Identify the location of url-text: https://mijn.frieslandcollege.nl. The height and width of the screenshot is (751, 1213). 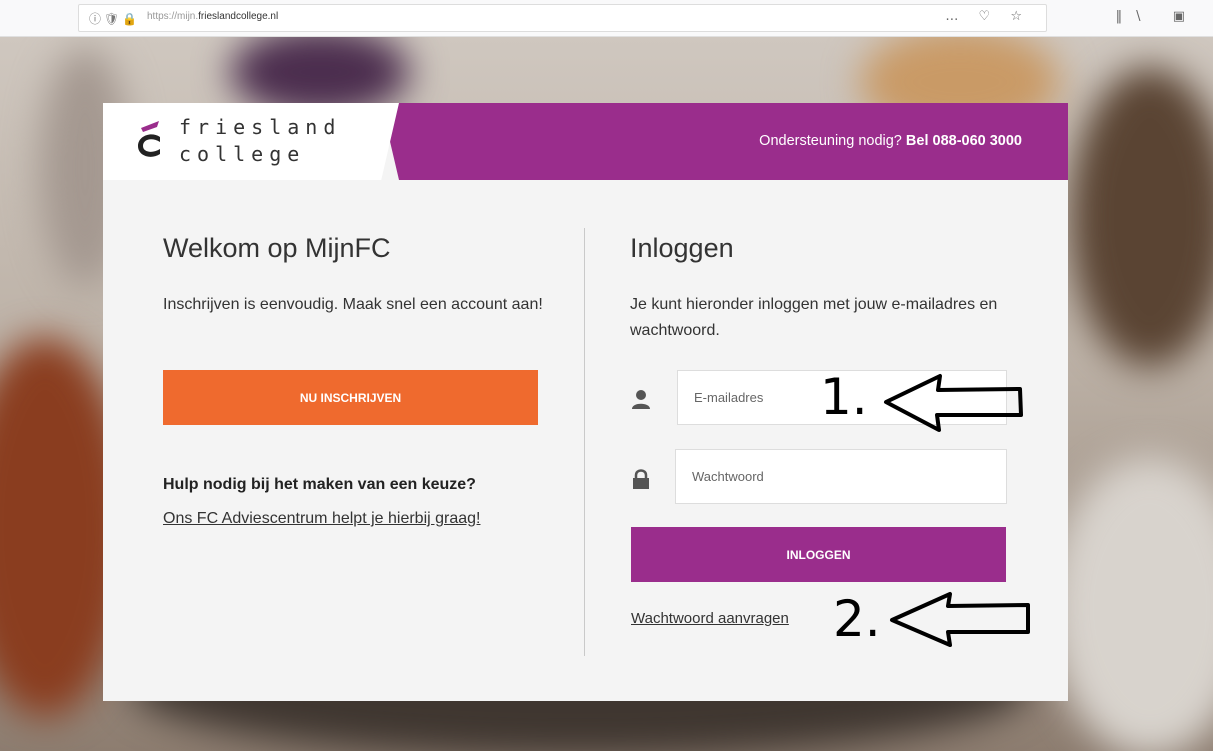
(212, 16).